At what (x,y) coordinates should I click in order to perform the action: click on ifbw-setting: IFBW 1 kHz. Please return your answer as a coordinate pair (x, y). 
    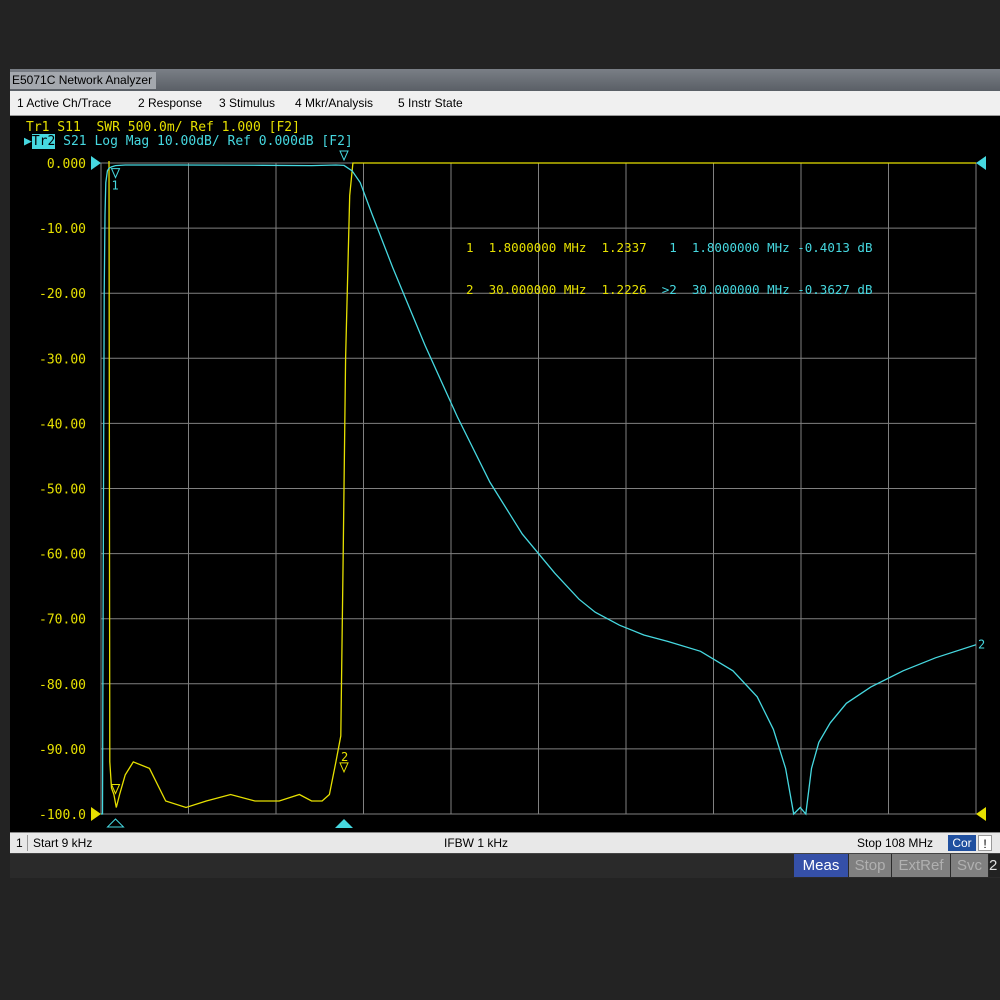
    Looking at the image, I should click on (476, 843).